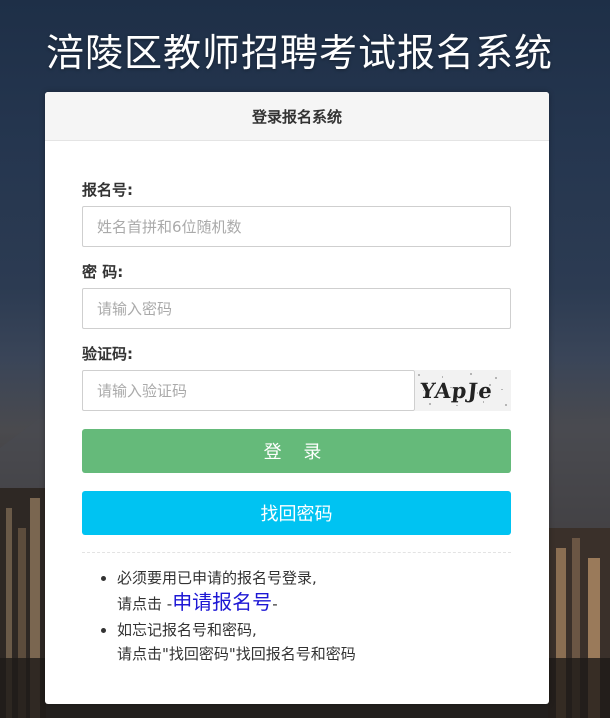 This screenshot has width=610, height=718. I want to click on page-title: 涪陵区教师招聘考试报名系统, so click(300, 53).